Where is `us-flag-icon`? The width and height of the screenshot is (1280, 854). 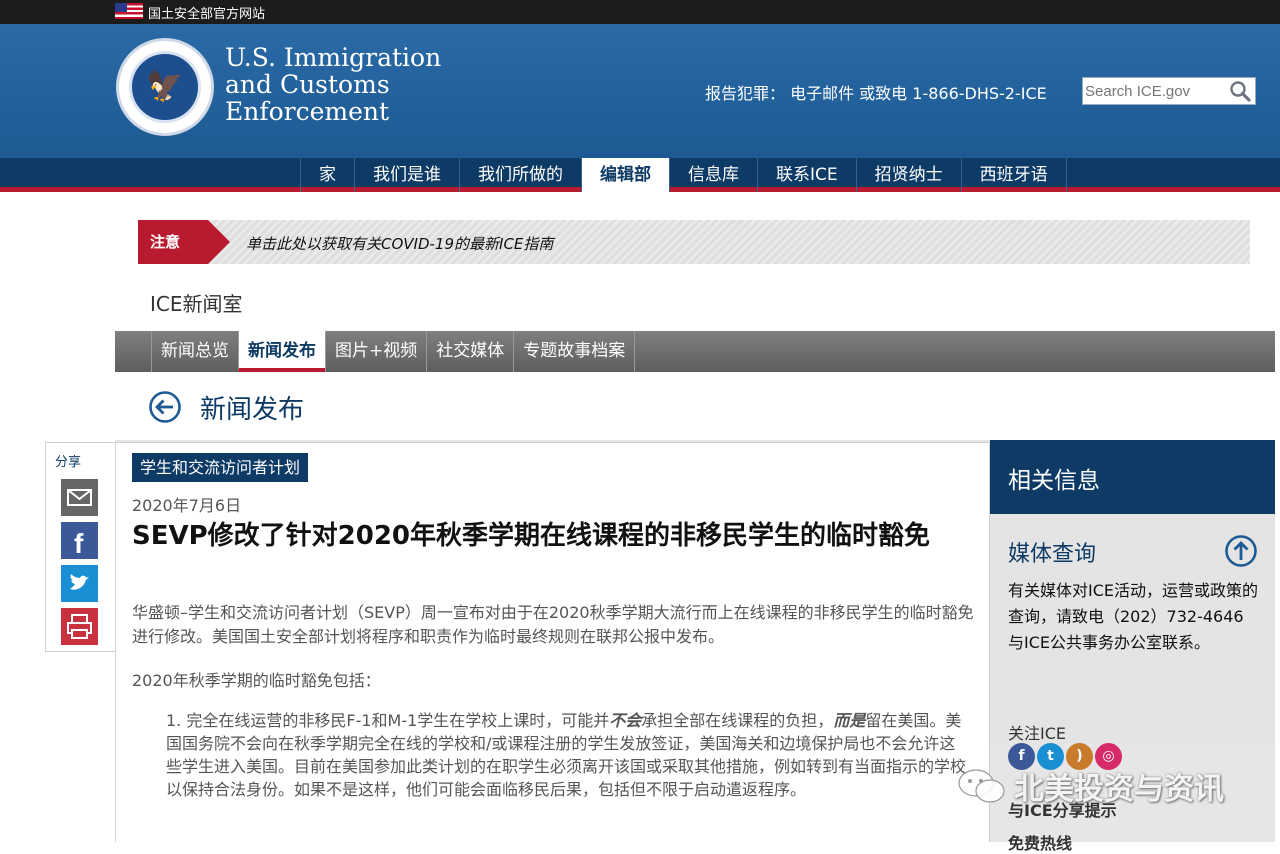 us-flag-icon is located at coordinates (129, 11).